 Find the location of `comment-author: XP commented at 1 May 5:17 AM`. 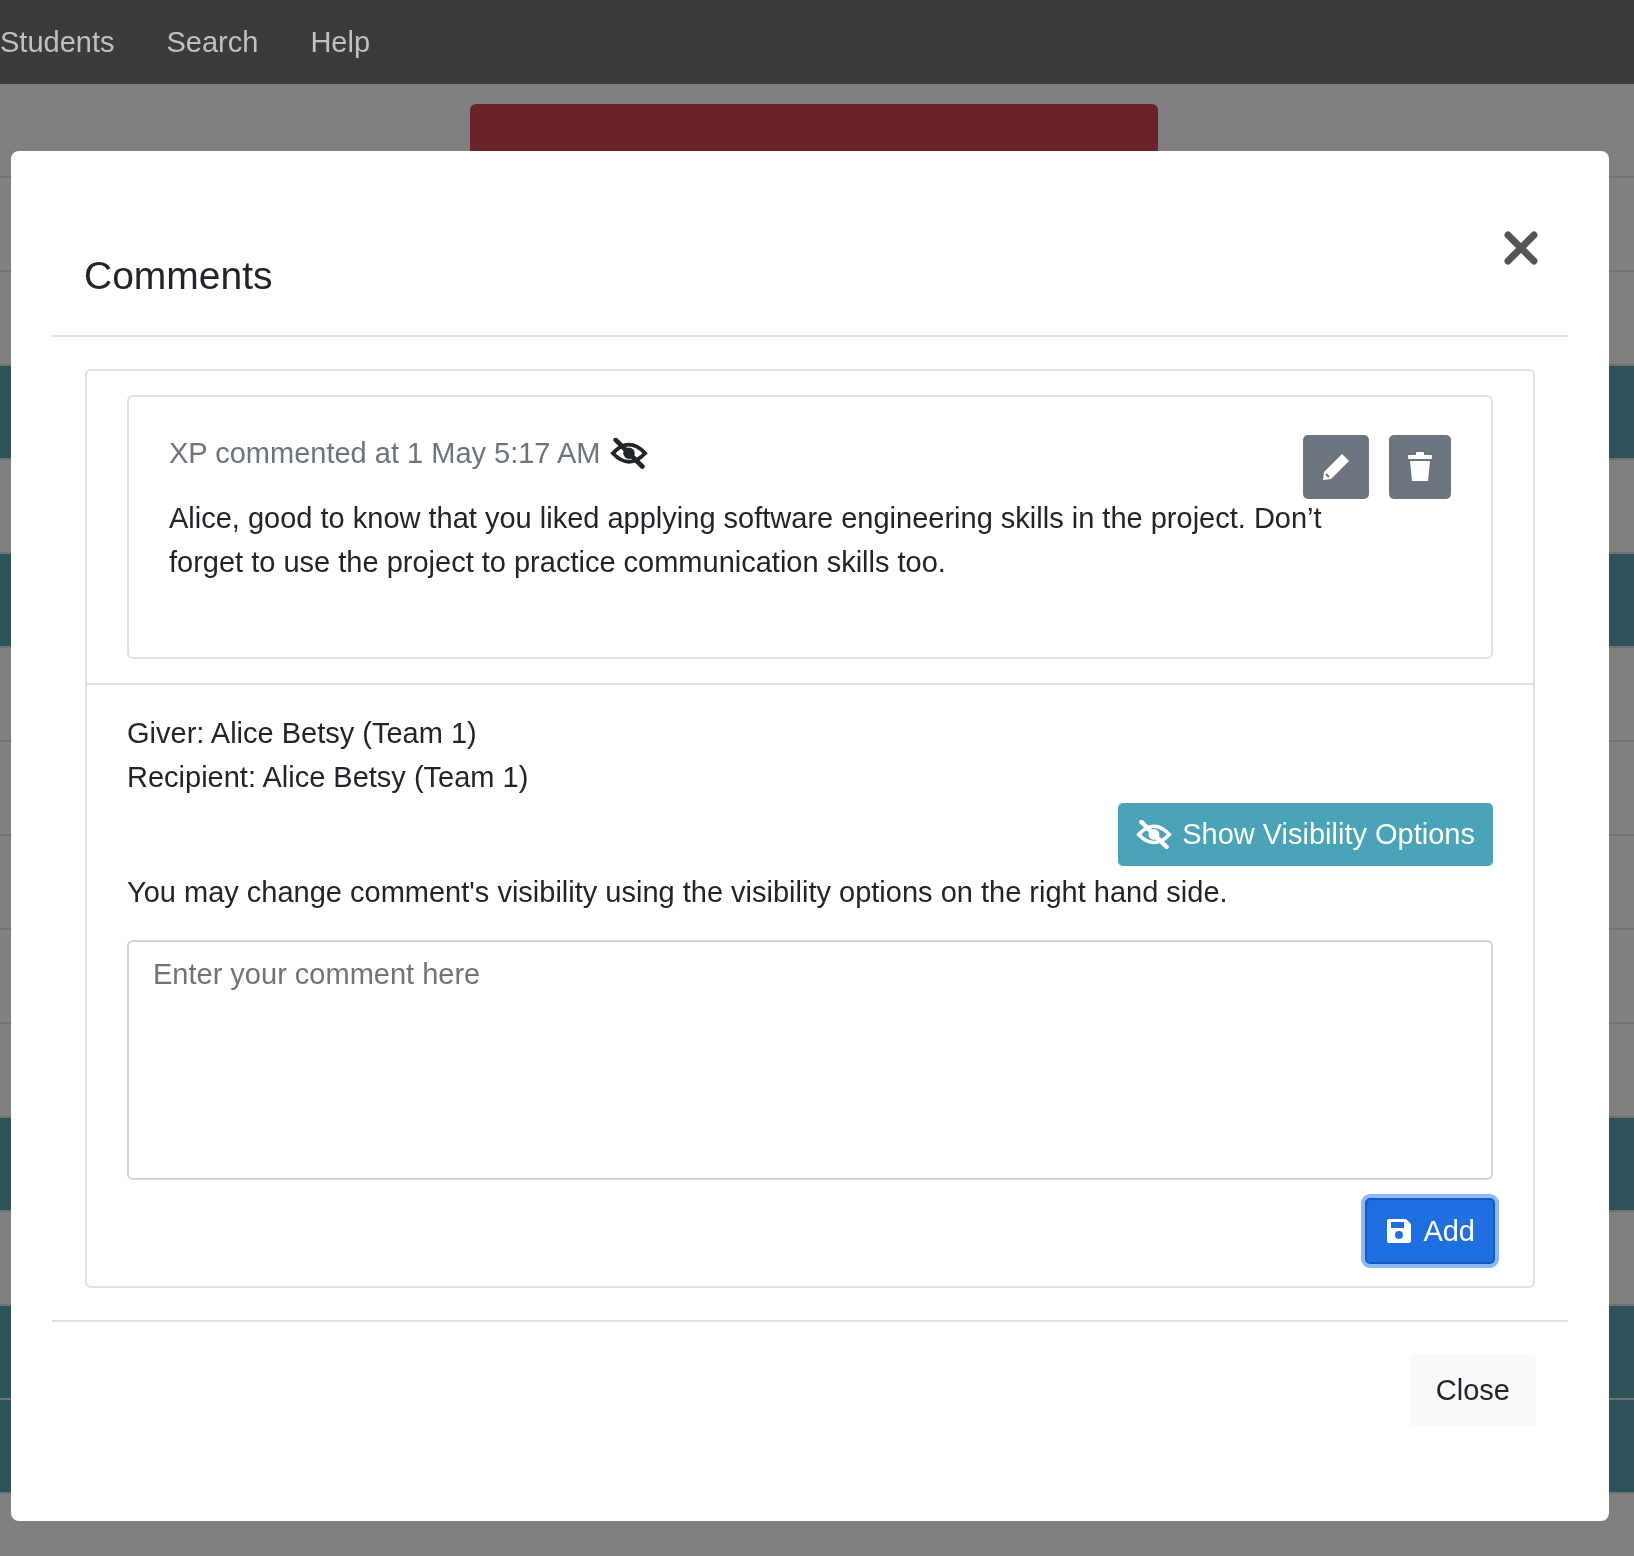

comment-author: XP commented at 1 May 5:17 AM is located at coordinates (385, 453).